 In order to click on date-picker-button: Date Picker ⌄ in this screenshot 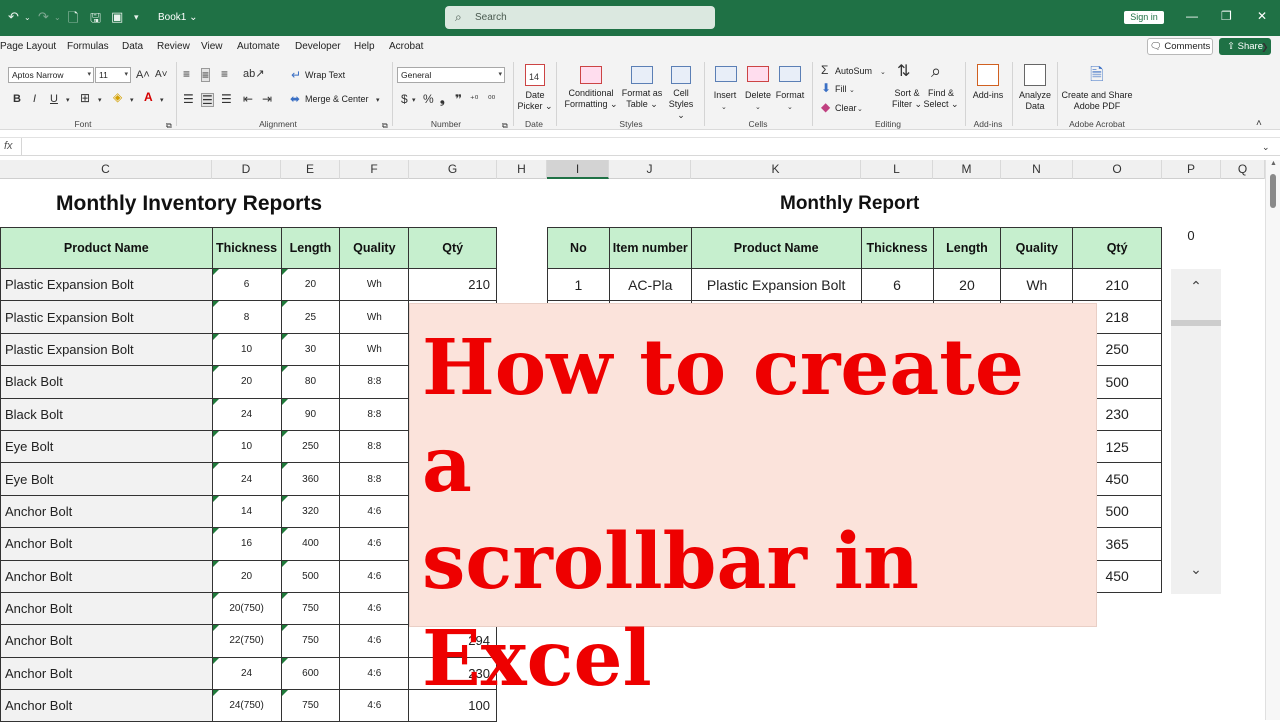, I will do `click(535, 101)`.